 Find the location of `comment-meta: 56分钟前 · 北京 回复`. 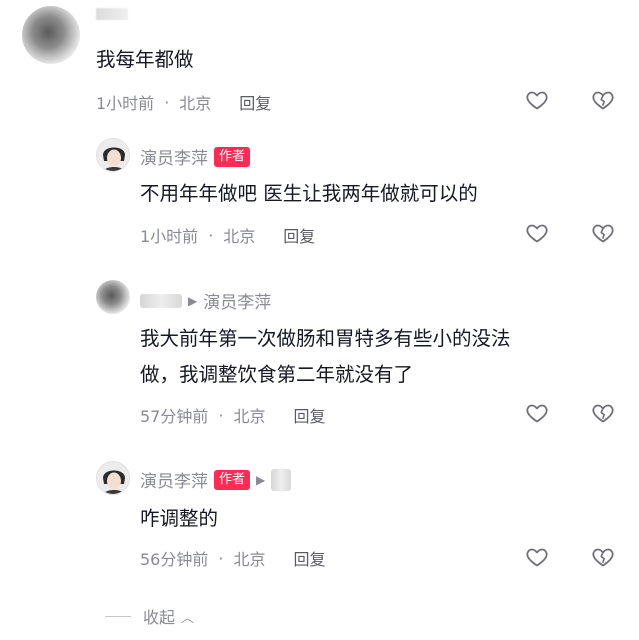

comment-meta: 56分钟前 · 北京 回复 is located at coordinates (233, 558).